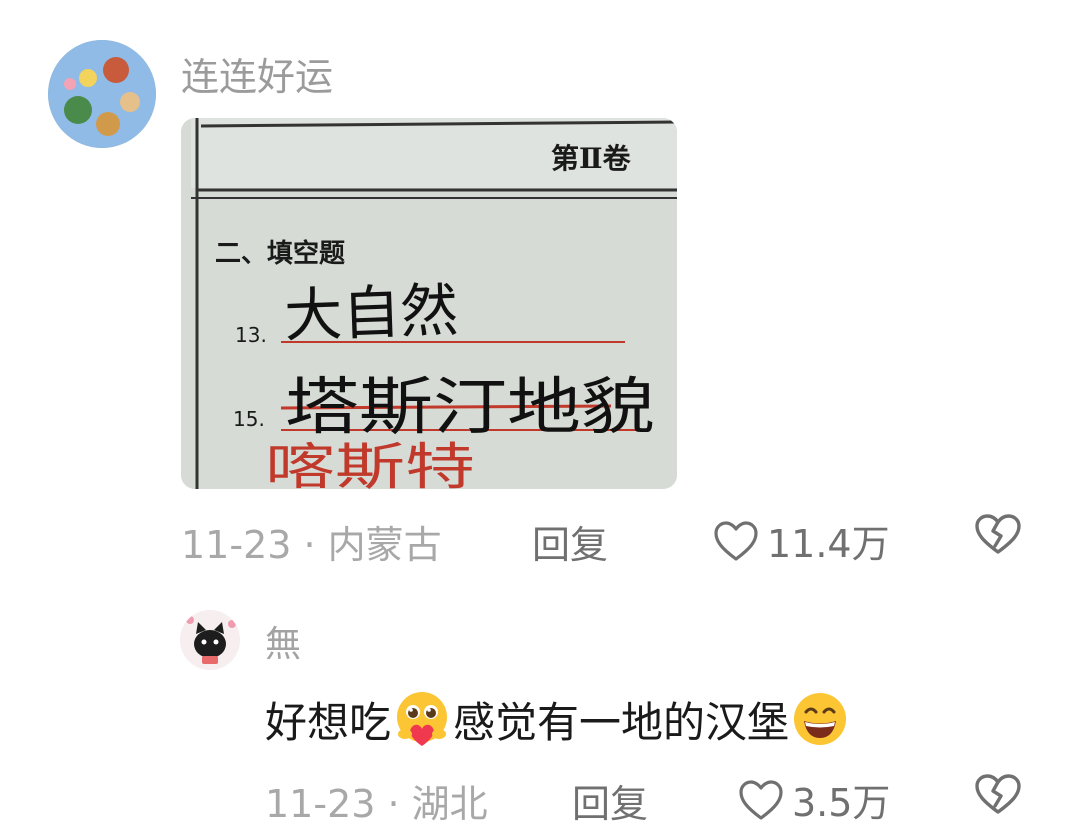  What do you see at coordinates (328, 722) in the screenshot?
I see `reply-text-part1: 好想吃` at bounding box center [328, 722].